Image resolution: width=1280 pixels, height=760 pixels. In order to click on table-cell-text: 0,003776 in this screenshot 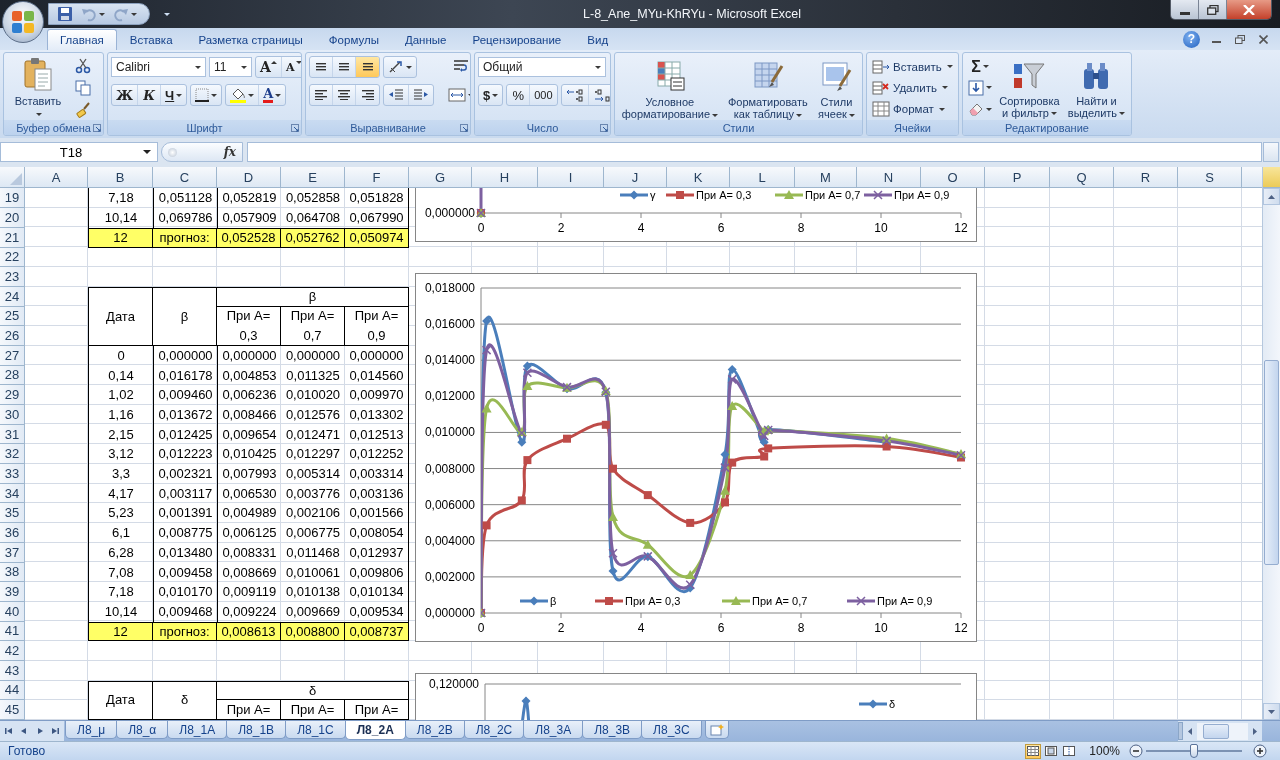, I will do `click(313, 493)`.